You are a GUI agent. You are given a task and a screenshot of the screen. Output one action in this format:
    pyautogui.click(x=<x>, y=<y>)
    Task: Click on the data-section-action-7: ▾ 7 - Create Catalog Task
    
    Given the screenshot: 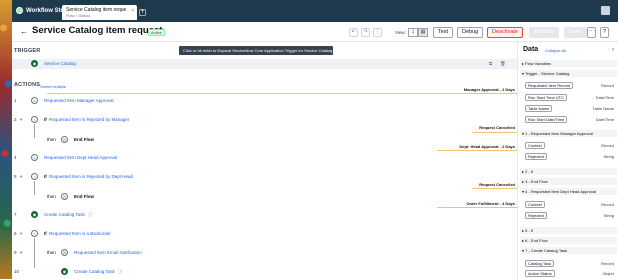 What is the action you would take?
    pyautogui.click(x=568, y=250)
    